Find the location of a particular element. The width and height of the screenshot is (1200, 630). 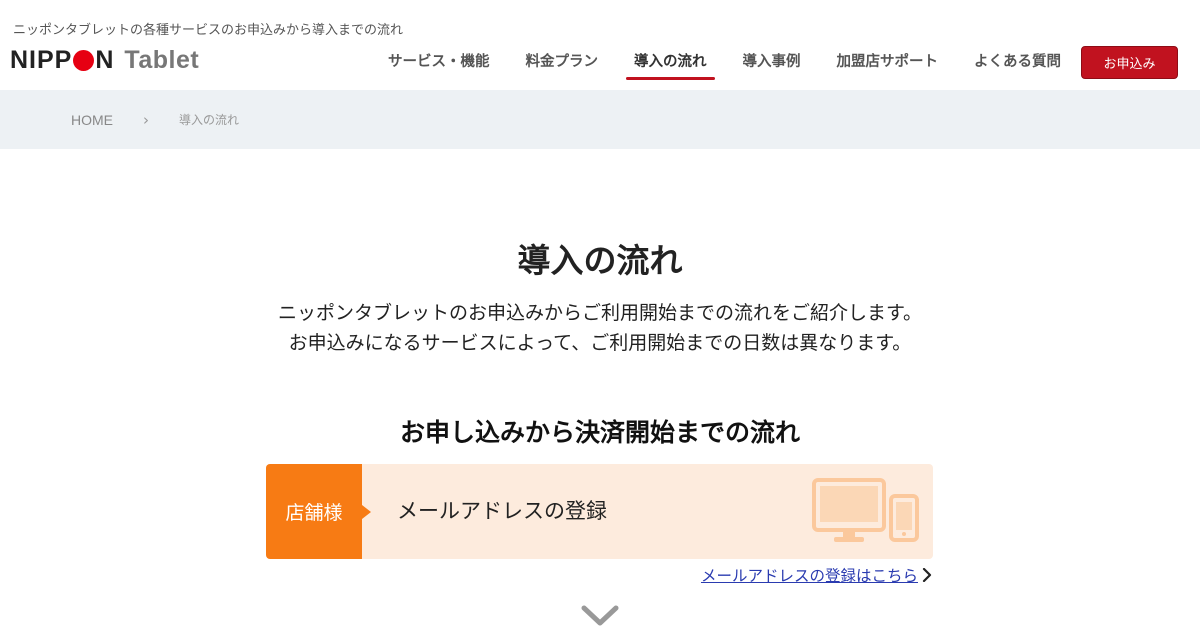

section-title: お申し込みから決済開始までの流れ is located at coordinates (599, 432).